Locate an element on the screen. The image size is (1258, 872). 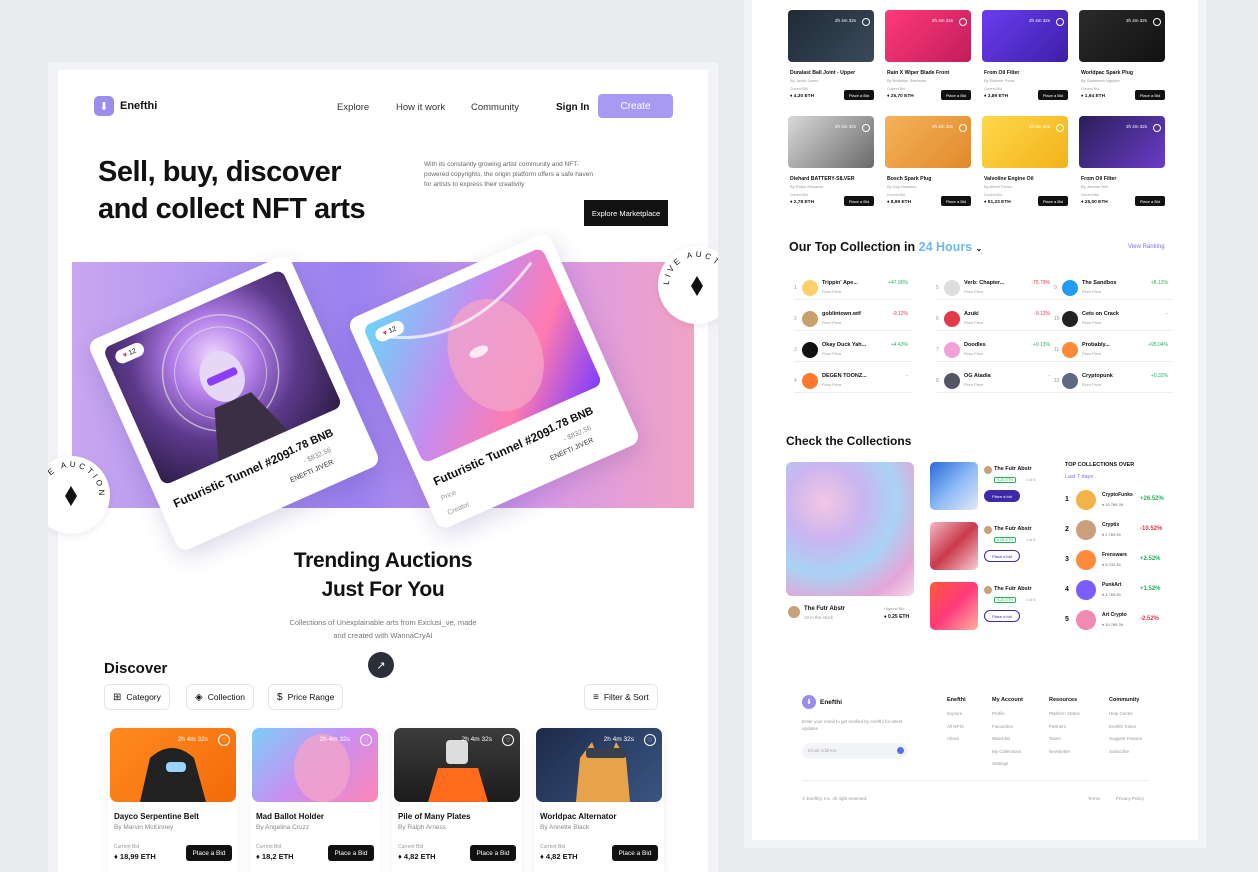
footer-link: Newsletter is located at coordinates (1059, 752).